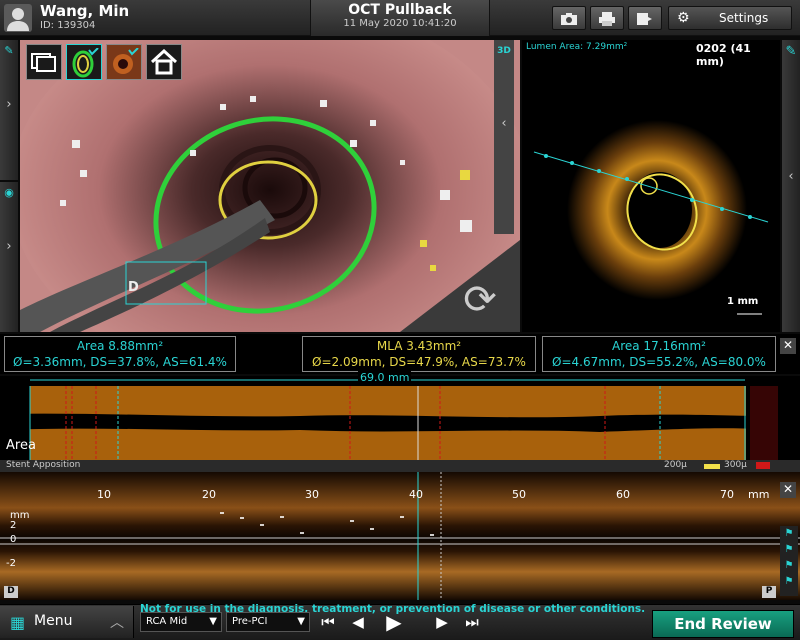 The height and width of the screenshot is (640, 800). I want to click on stent-apposition-bar: Stent Apposition 200µ 300µ, so click(400, 468).